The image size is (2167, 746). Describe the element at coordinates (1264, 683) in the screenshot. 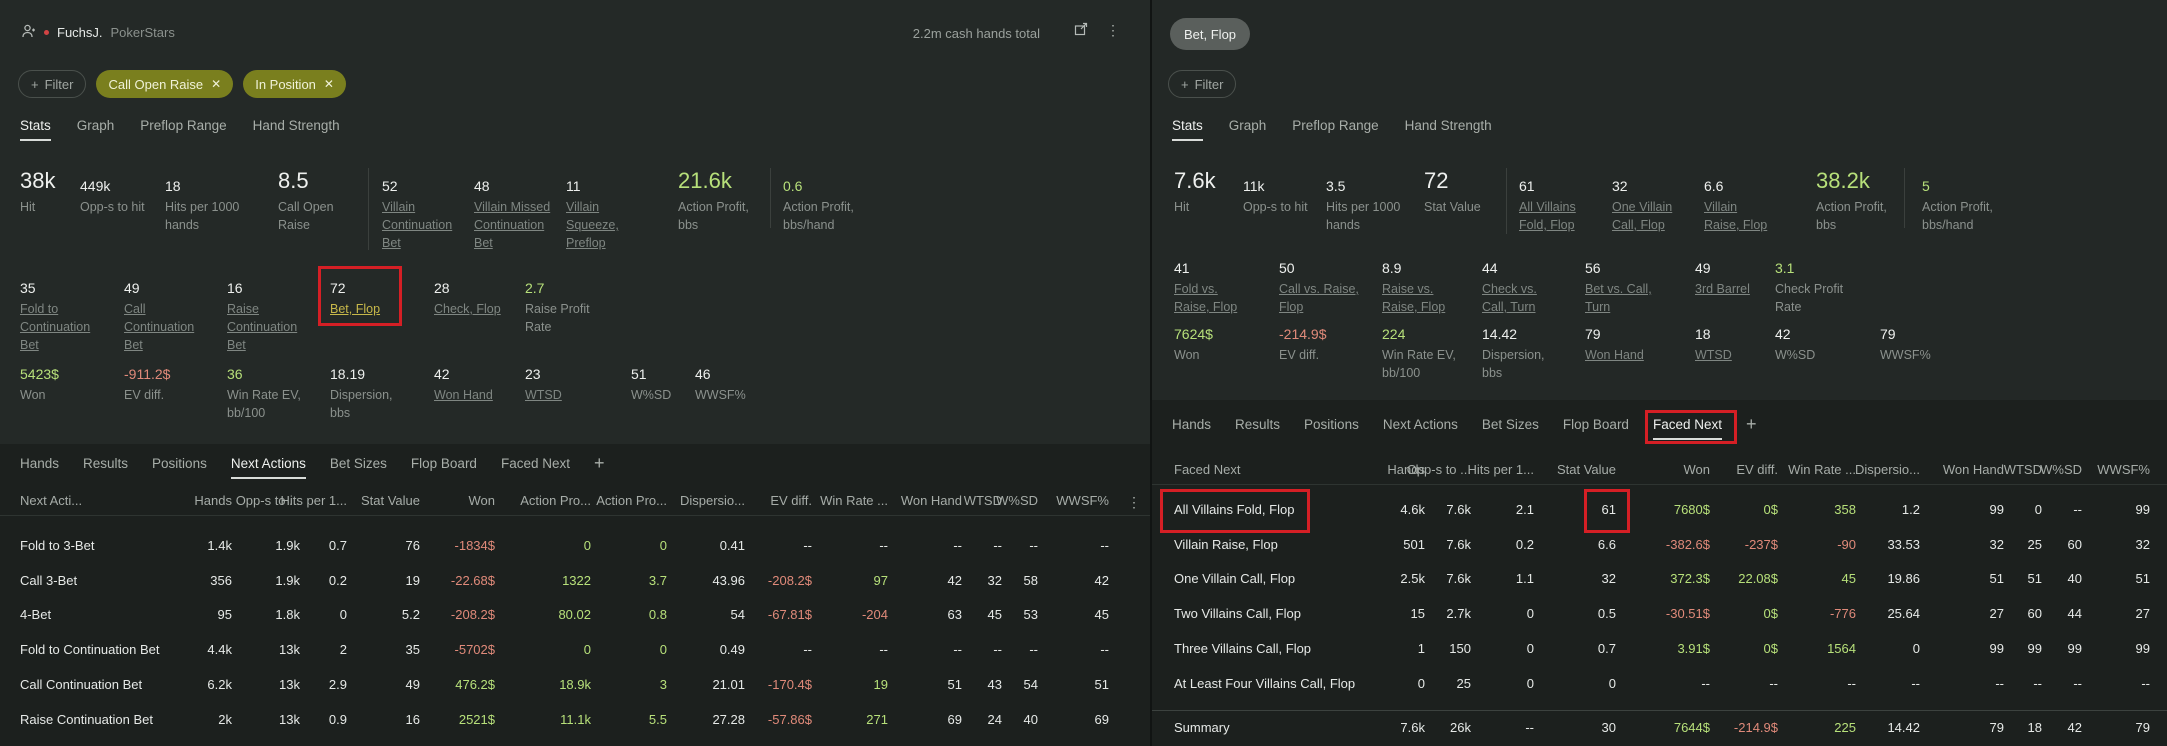

I see `row-label: At Least Four Villains Call, Flop` at that location.